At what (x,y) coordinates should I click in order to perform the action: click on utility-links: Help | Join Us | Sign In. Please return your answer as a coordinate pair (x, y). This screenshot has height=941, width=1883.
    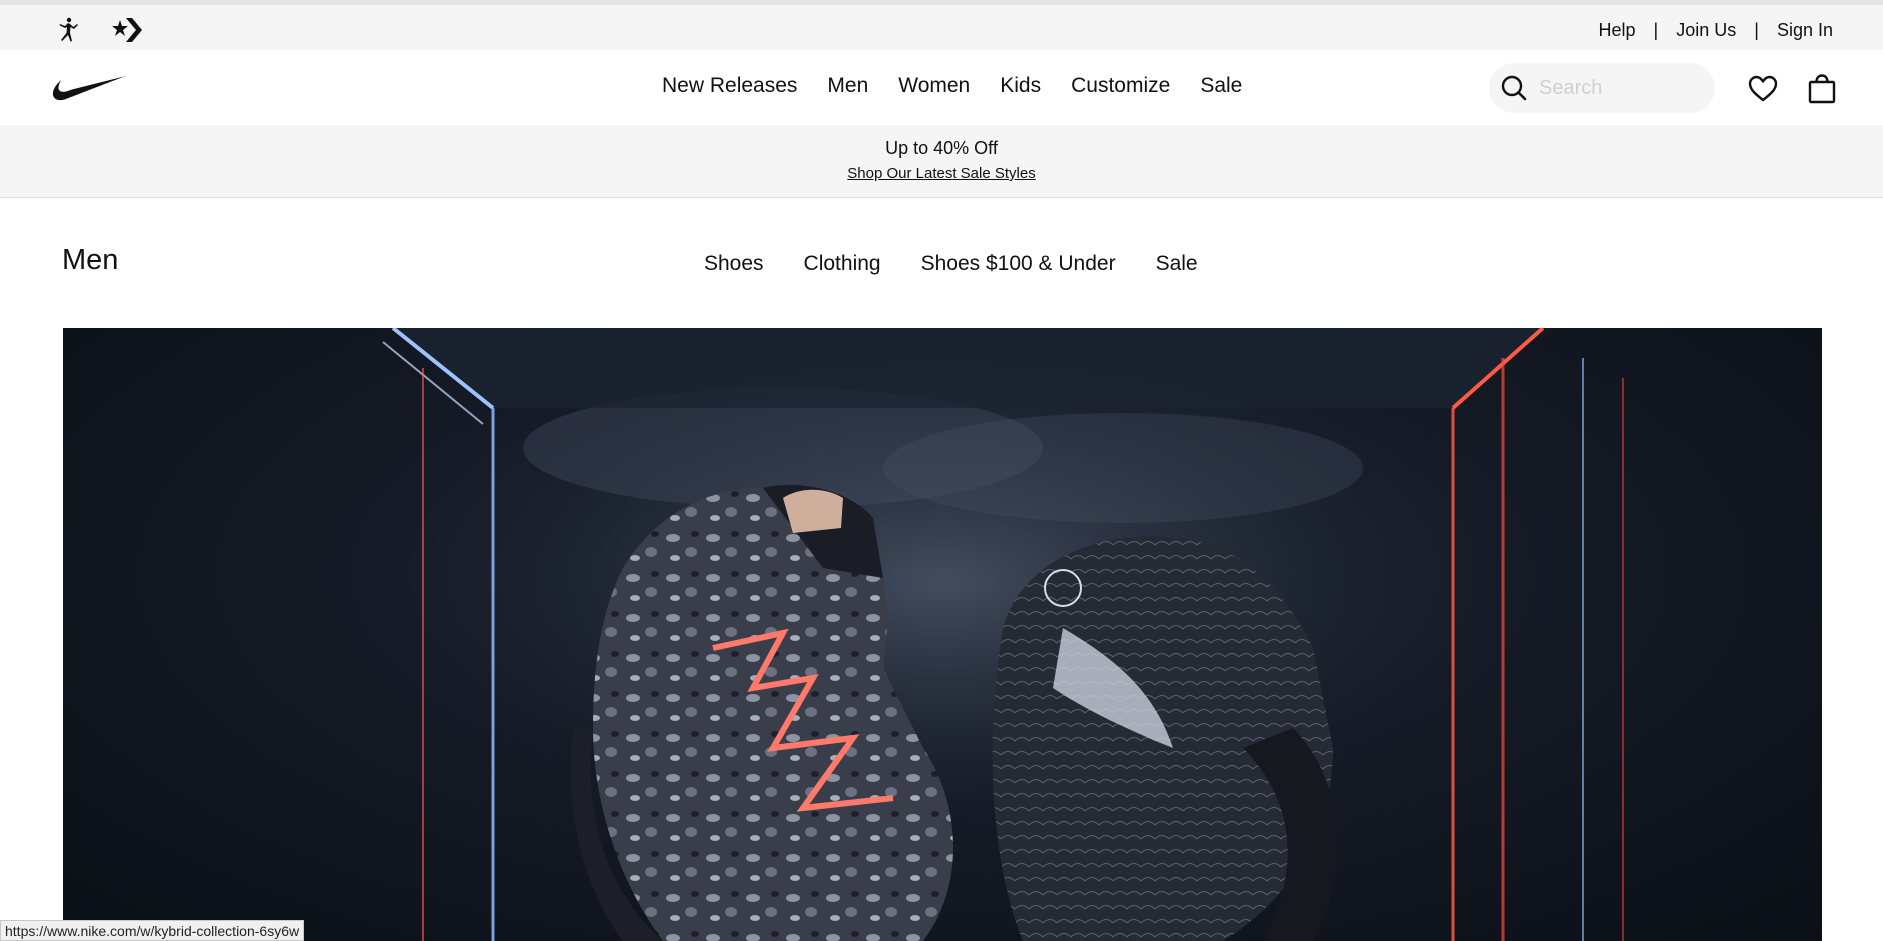
    Looking at the image, I should click on (1716, 30).